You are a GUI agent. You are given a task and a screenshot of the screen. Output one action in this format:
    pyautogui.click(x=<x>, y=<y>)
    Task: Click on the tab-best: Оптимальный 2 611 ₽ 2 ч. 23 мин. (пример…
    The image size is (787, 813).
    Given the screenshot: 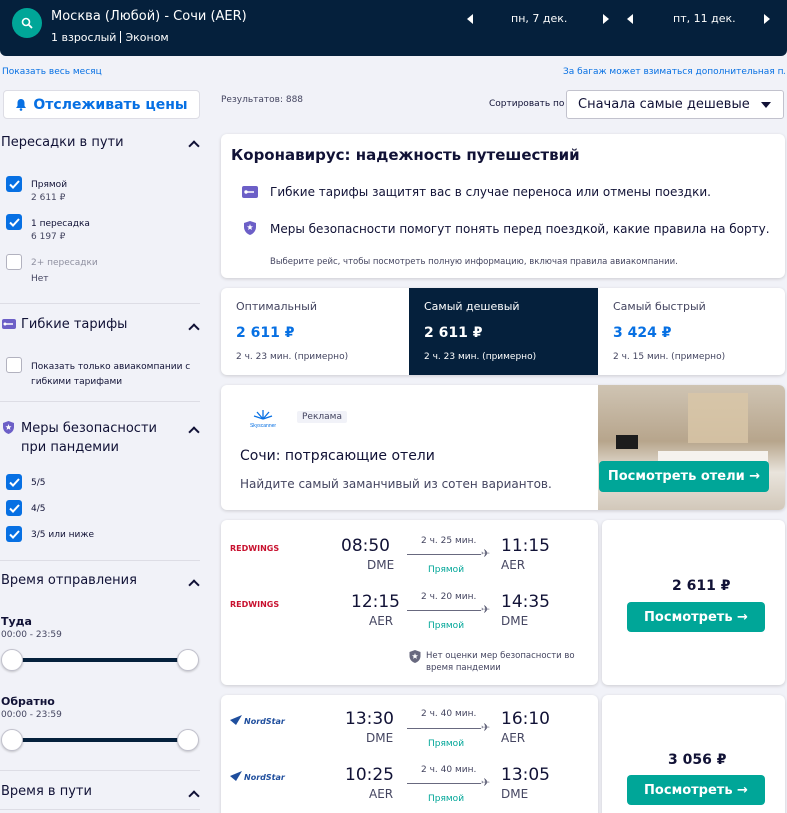 What is the action you would take?
    pyautogui.click(x=315, y=331)
    